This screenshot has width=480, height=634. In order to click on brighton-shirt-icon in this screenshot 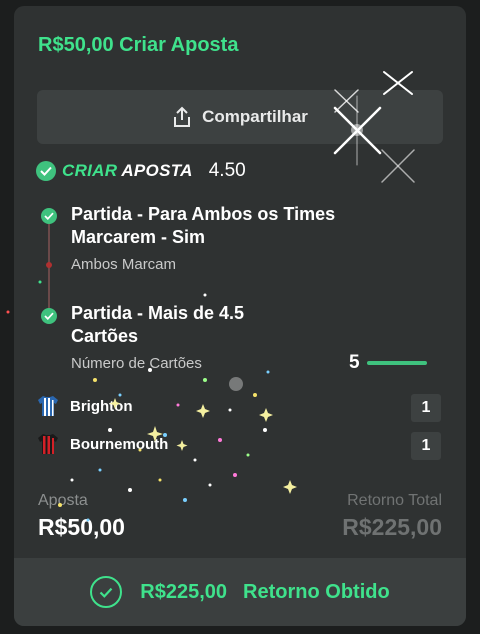, I will do `click(48, 406)`.